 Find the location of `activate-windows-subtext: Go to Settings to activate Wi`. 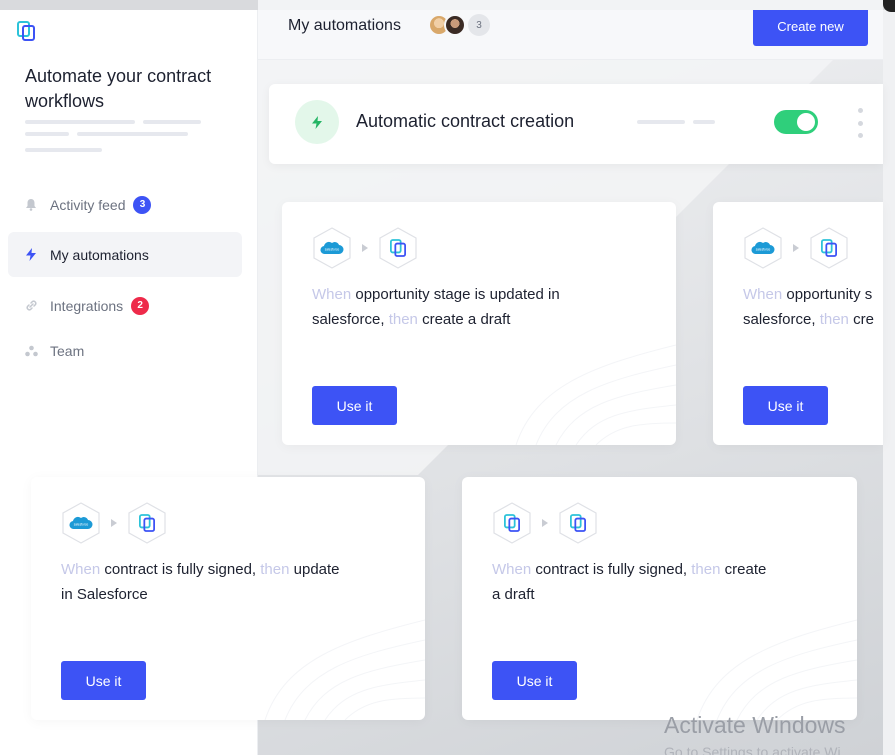

activate-windows-subtext: Go to Settings to activate Wi is located at coordinates (752, 749).